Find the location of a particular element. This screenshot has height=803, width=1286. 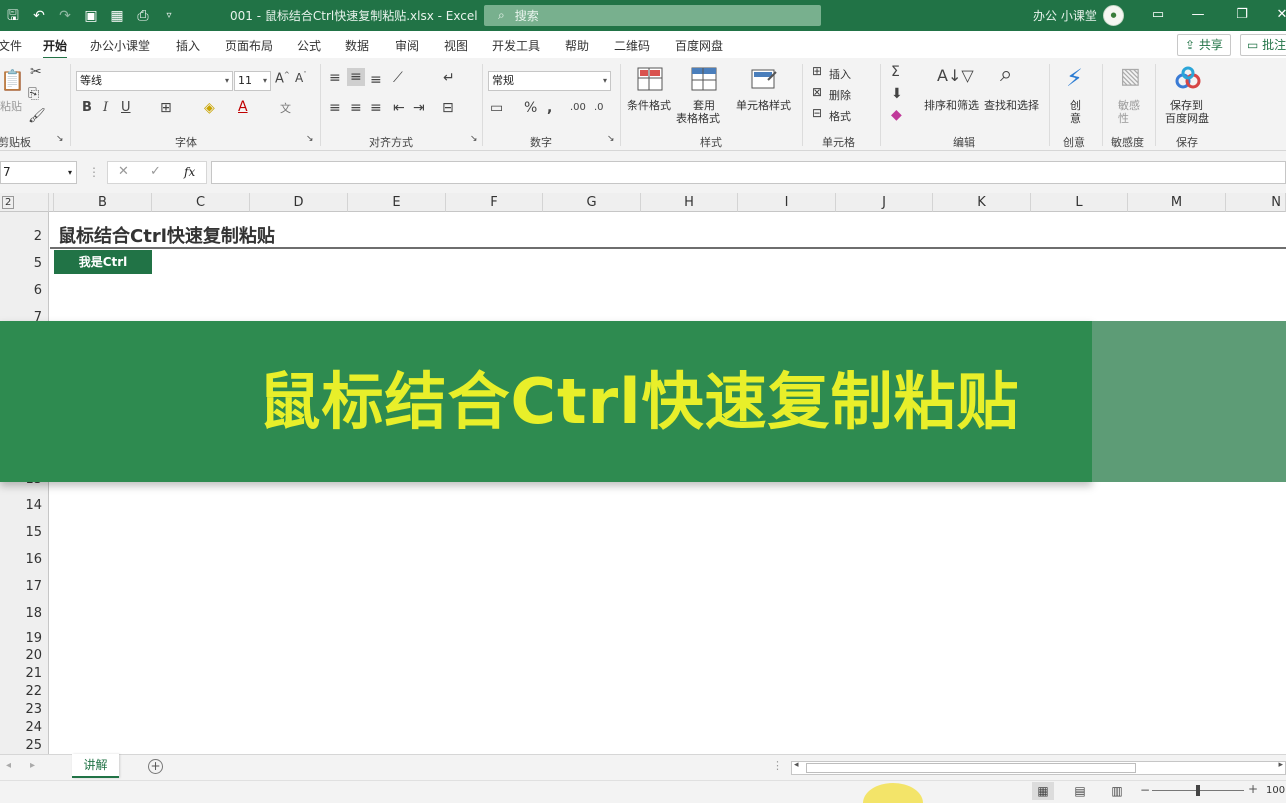

row-header: 5 is located at coordinates (24, 262).